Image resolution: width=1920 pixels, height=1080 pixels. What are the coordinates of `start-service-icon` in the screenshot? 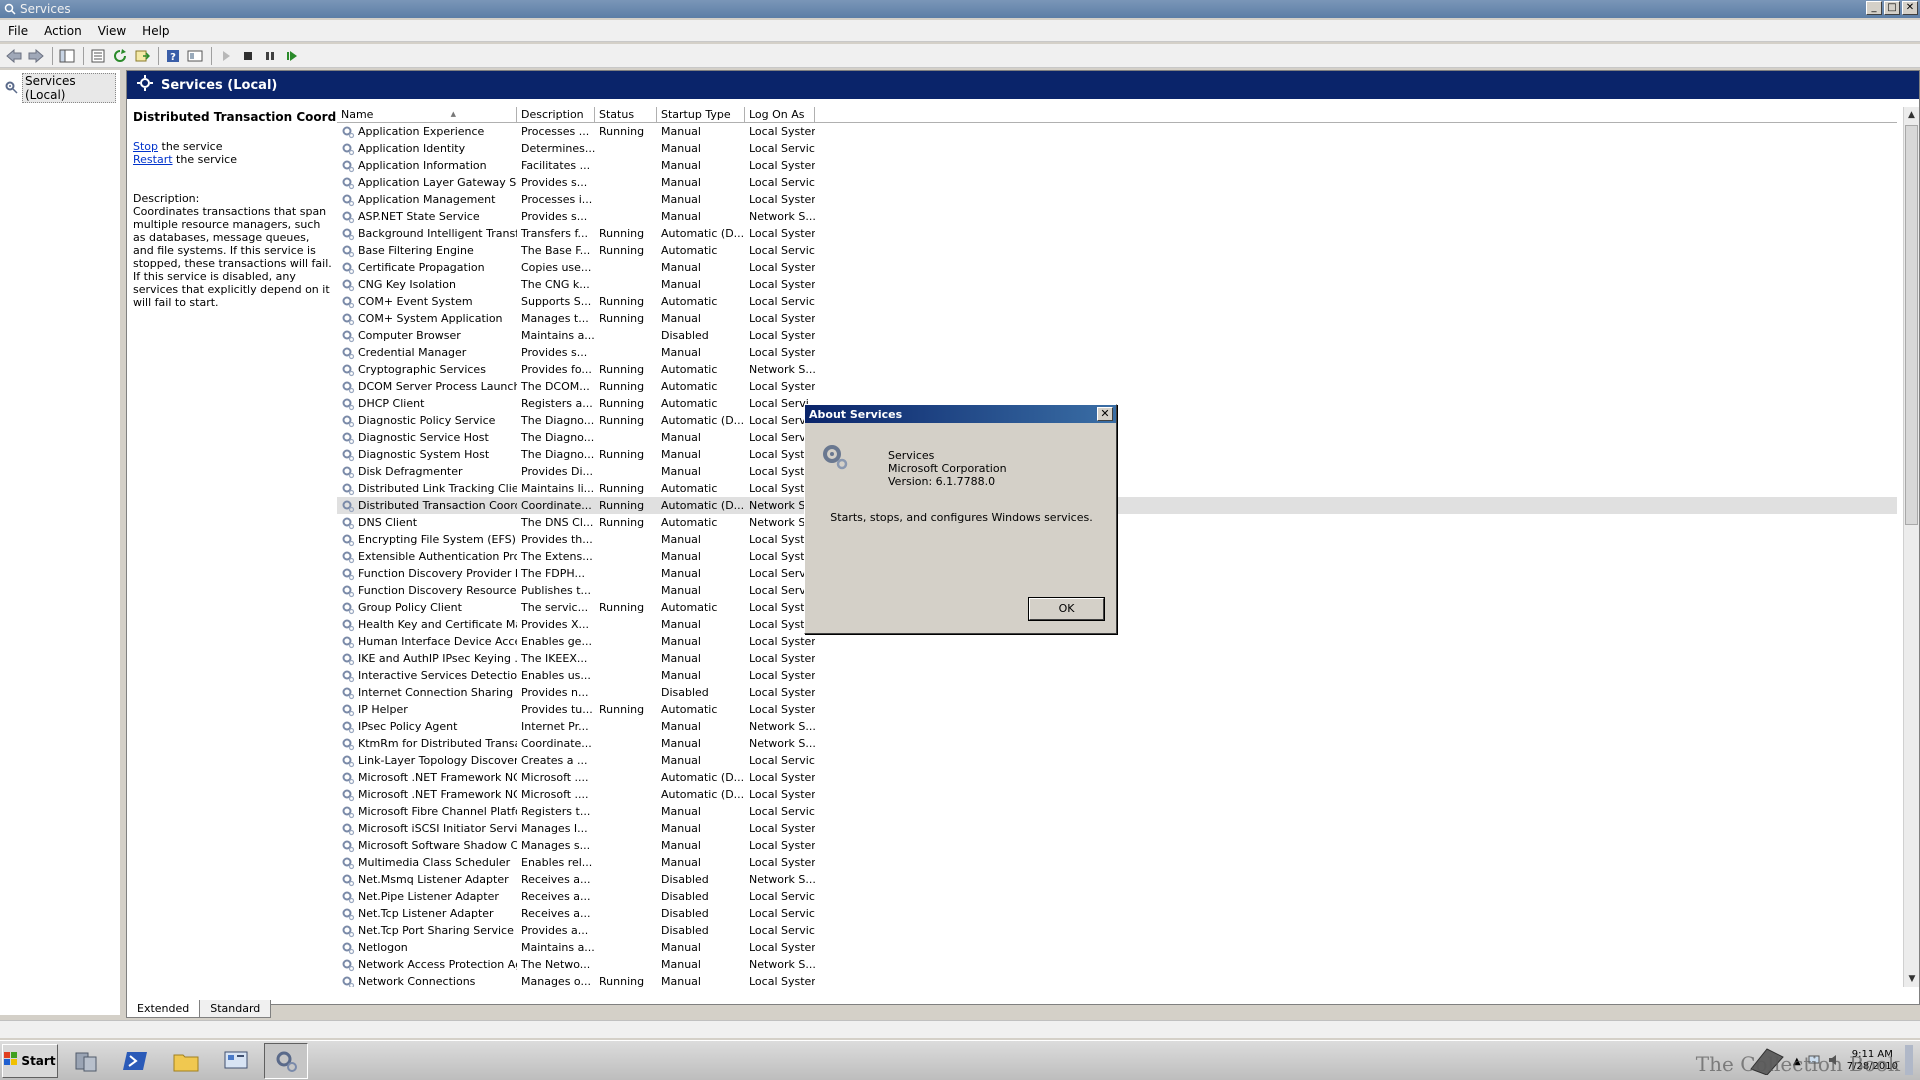 It's located at (226, 56).